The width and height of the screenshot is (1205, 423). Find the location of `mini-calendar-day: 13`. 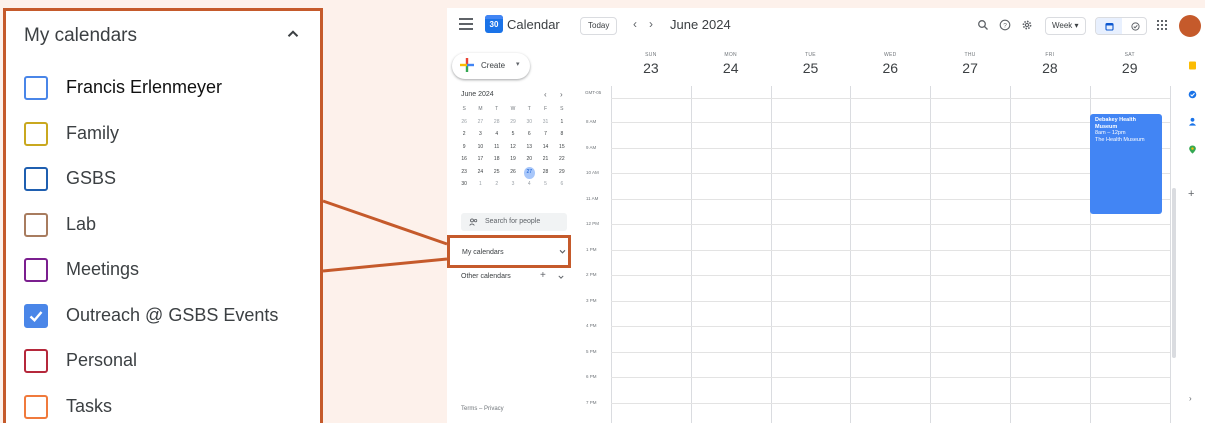

mini-calendar-day: 13 is located at coordinates (529, 148).